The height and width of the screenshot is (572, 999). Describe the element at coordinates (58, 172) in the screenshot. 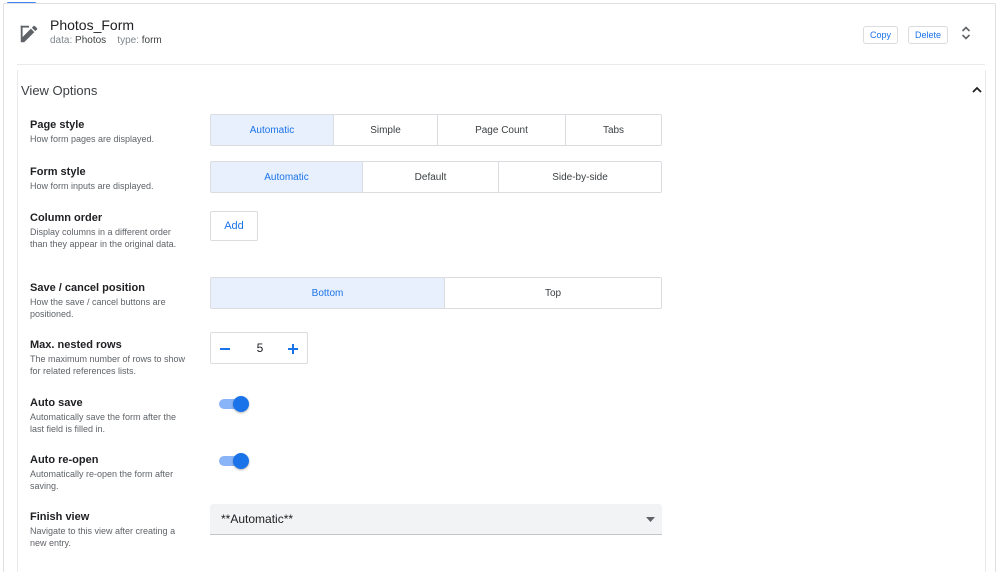

I see `form-style-label: Form style` at that location.